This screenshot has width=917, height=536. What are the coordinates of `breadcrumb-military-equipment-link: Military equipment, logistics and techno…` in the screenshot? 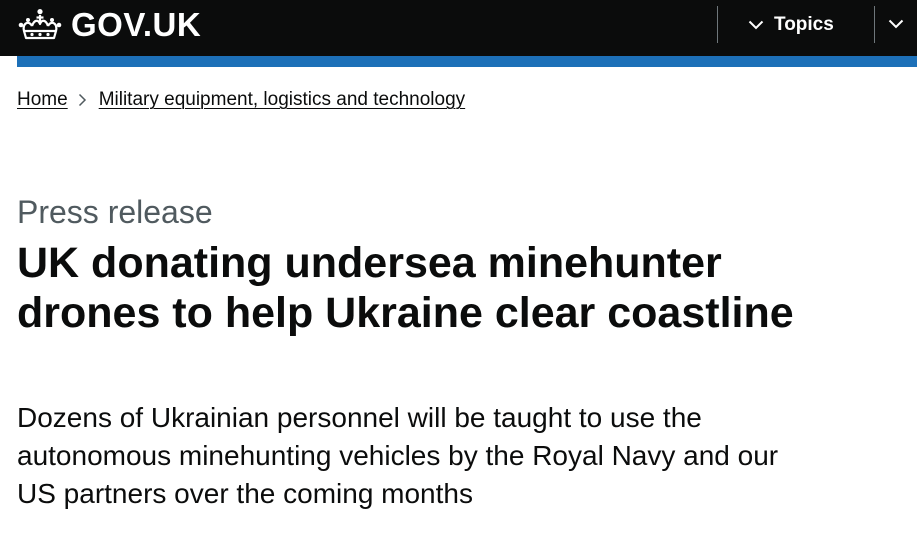 It's located at (282, 100).